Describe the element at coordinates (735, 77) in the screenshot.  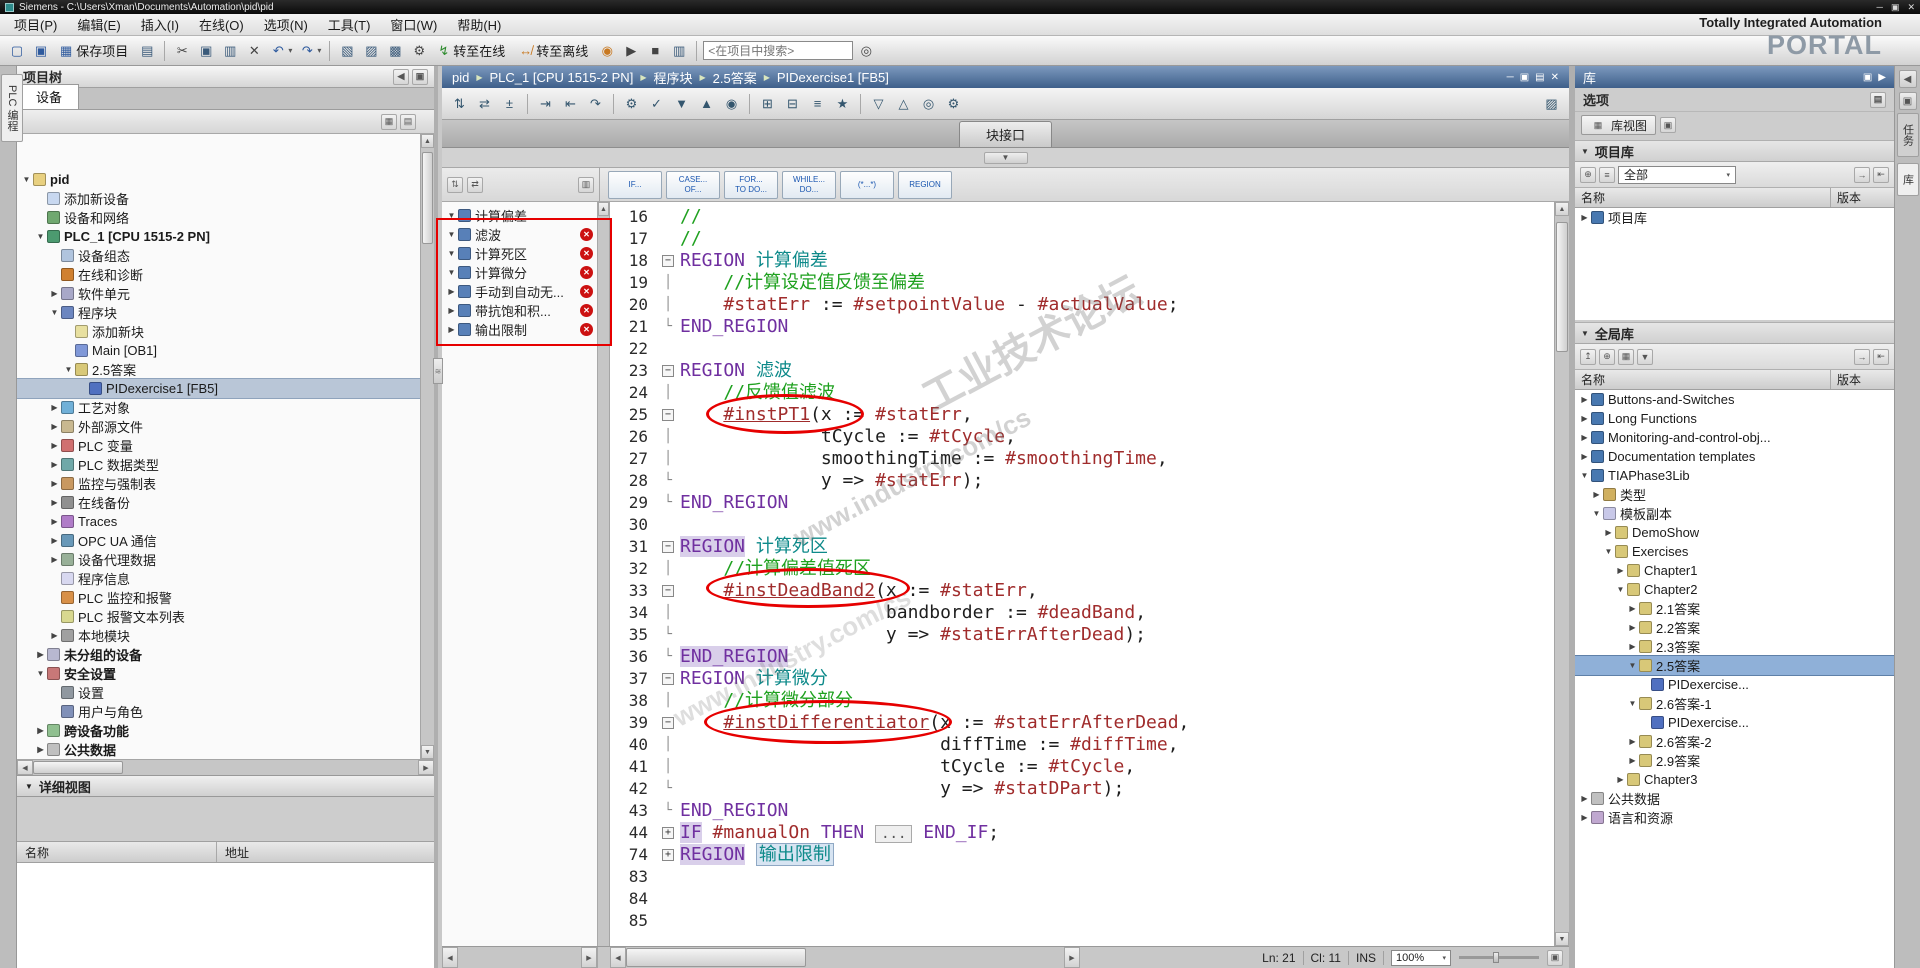
I see `breadcrumb-item-3: 2.5答案` at that location.